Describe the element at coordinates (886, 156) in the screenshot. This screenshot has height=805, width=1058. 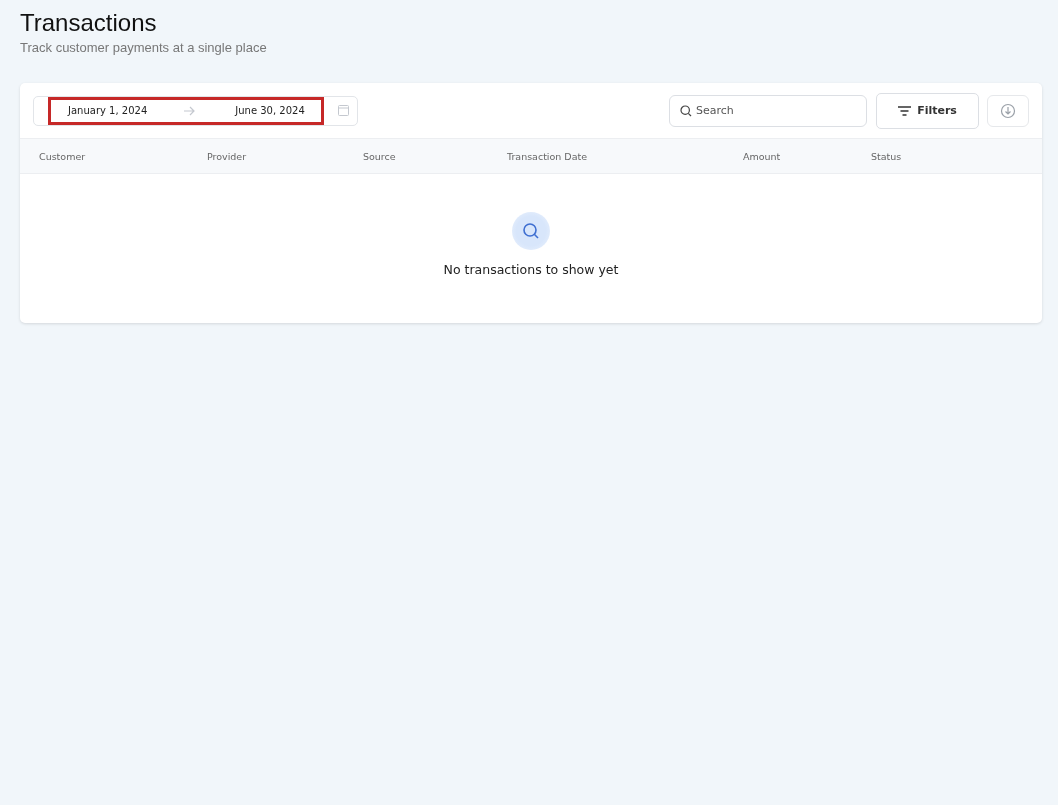
I see `column-header: Status` at that location.